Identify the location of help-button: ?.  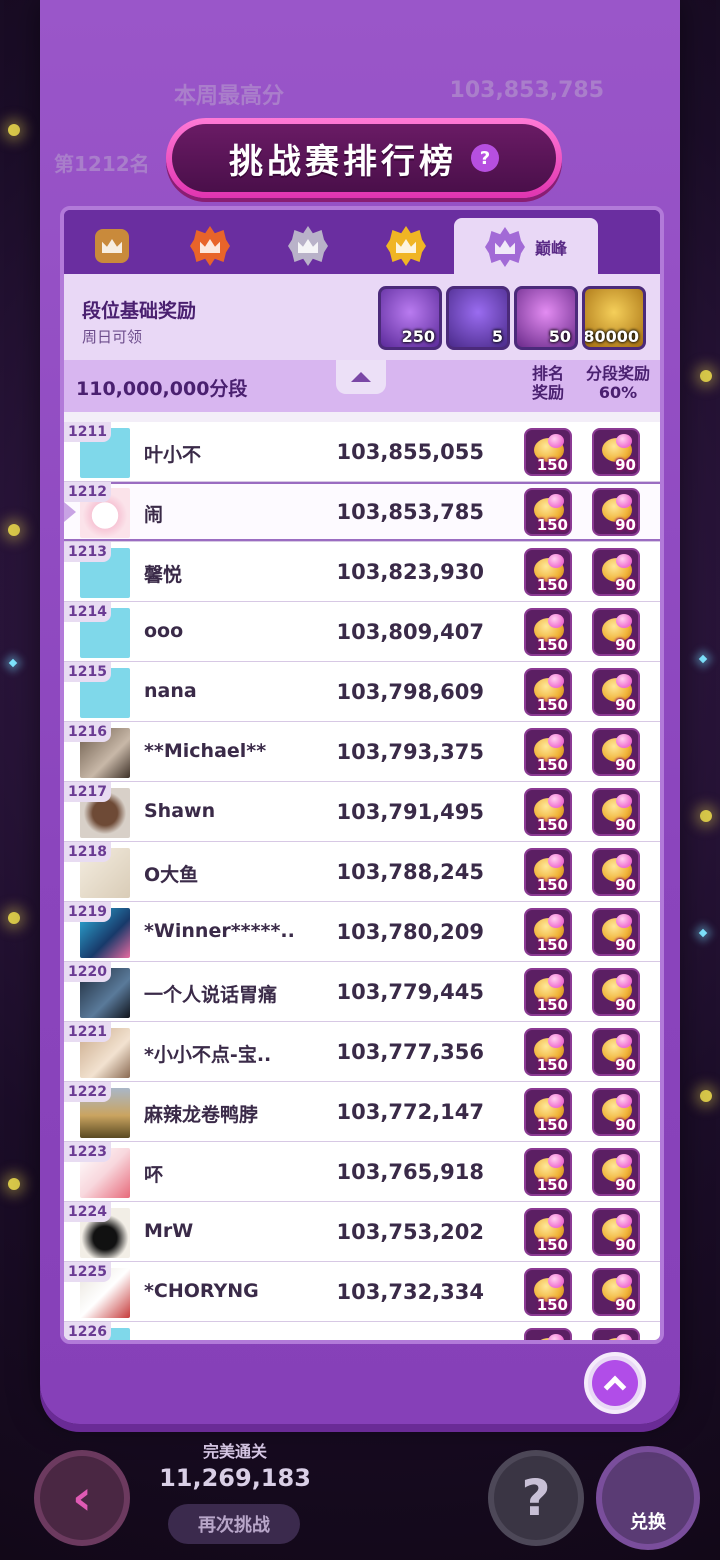
(536, 1498).